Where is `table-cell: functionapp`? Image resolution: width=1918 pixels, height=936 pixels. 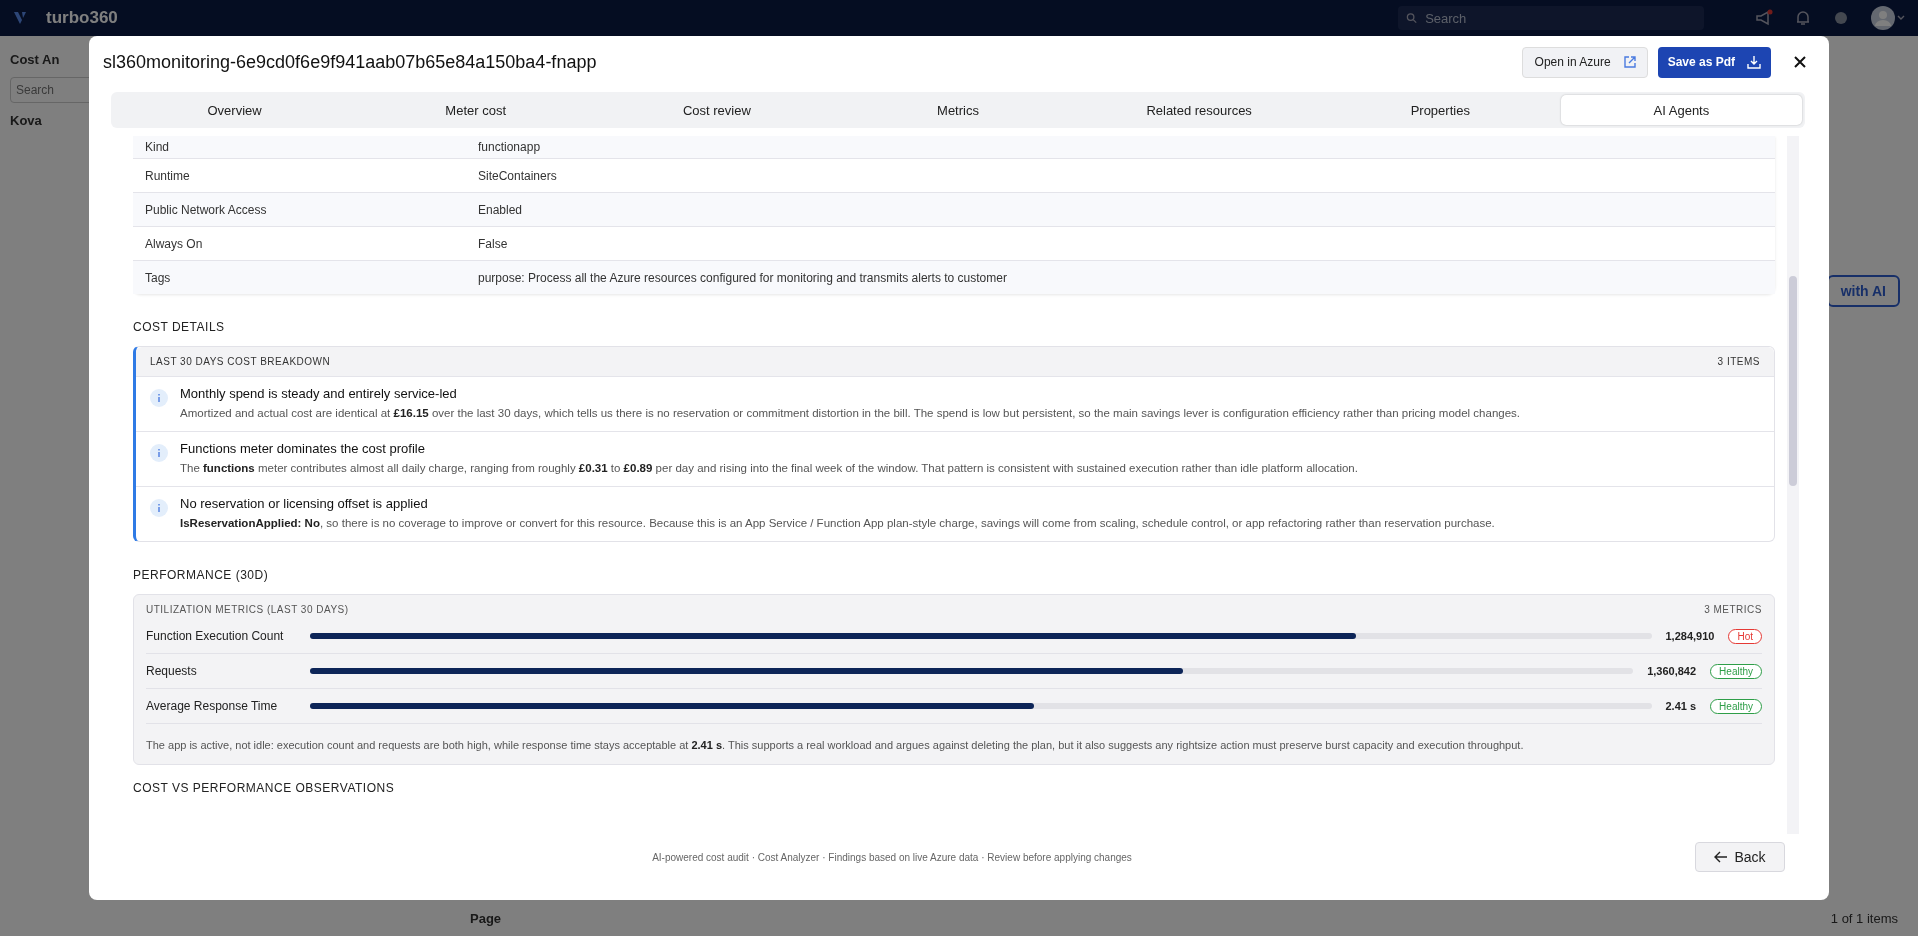
table-cell: functionapp is located at coordinates (509, 147).